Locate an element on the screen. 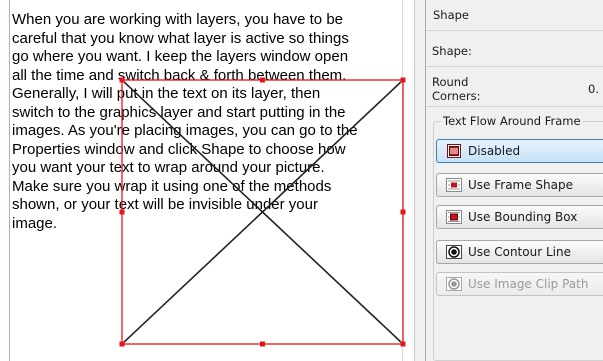  button-label: Use Frame Shape is located at coordinates (521, 185).